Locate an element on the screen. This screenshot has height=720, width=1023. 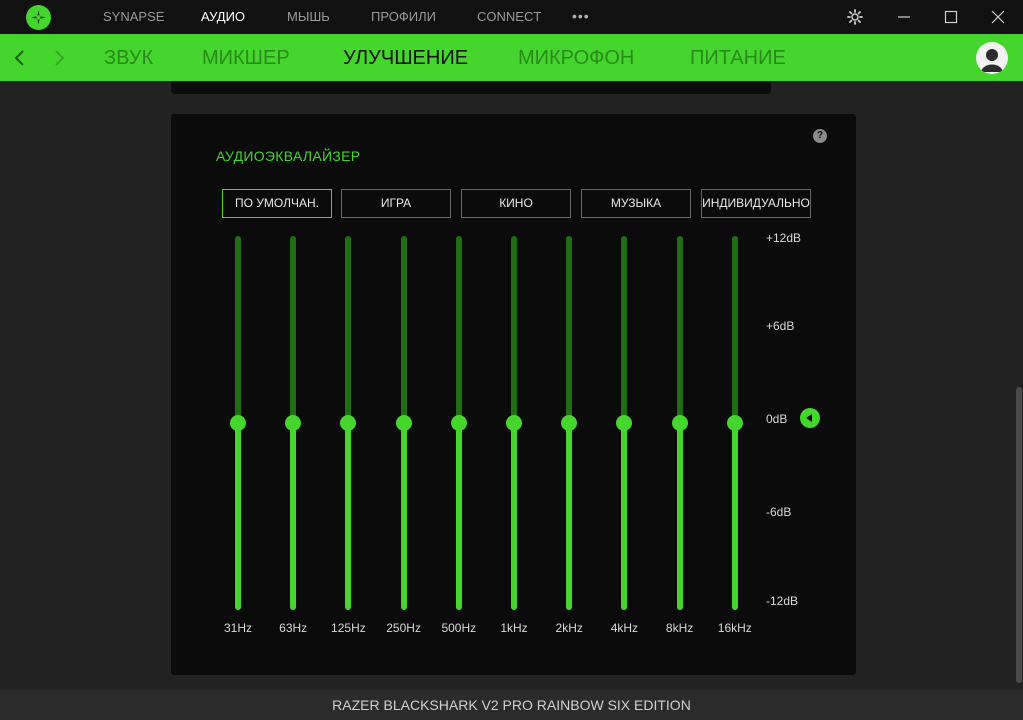
eq-freq-label: 31Hz is located at coordinates (237, 628).